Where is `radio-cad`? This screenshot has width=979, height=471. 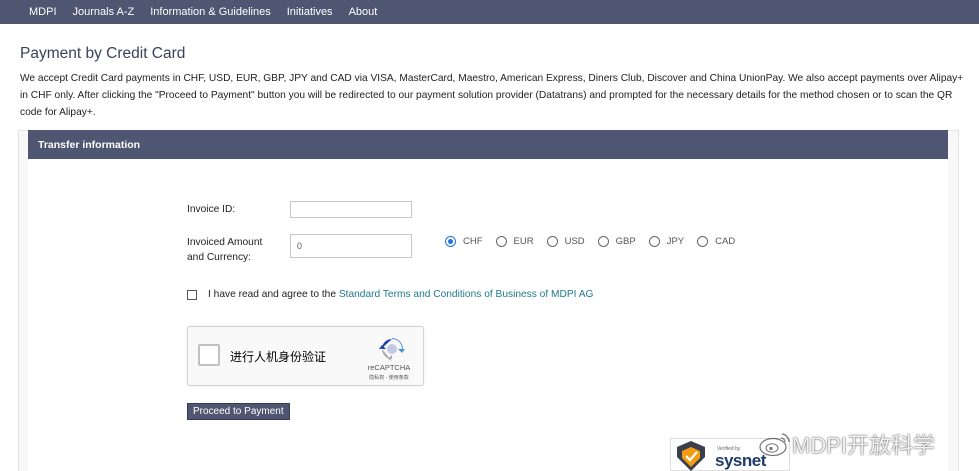 radio-cad is located at coordinates (703, 241).